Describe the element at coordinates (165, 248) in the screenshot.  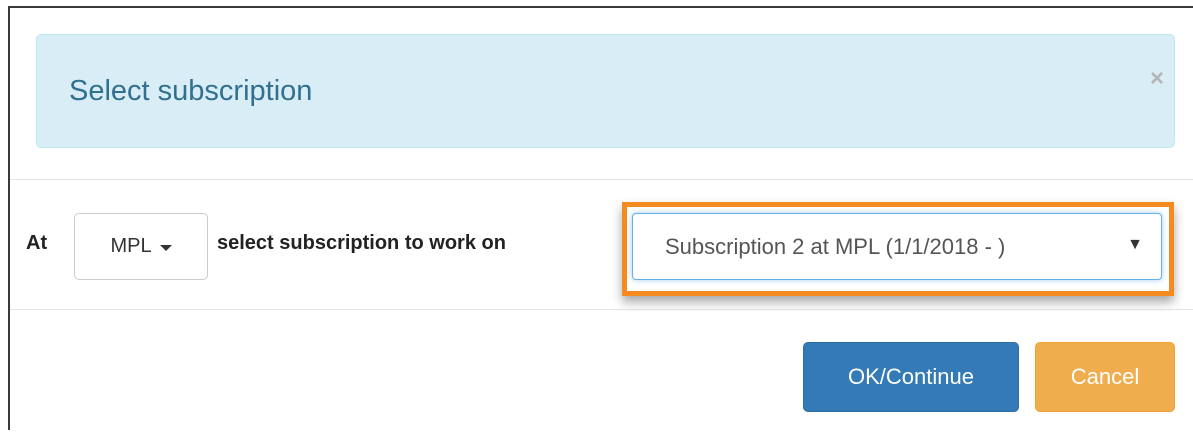
I see `caret-down-icon` at that location.